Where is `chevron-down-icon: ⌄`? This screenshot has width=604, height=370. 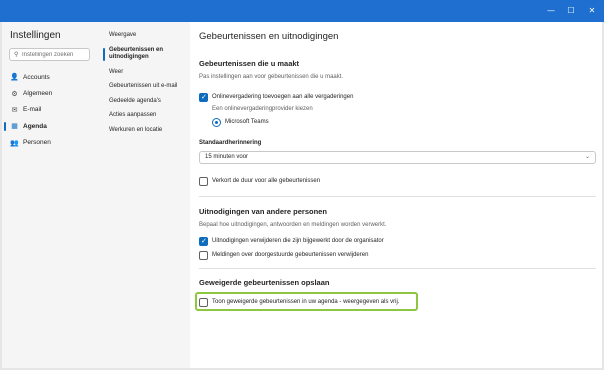
chevron-down-icon: ⌄ is located at coordinates (587, 156).